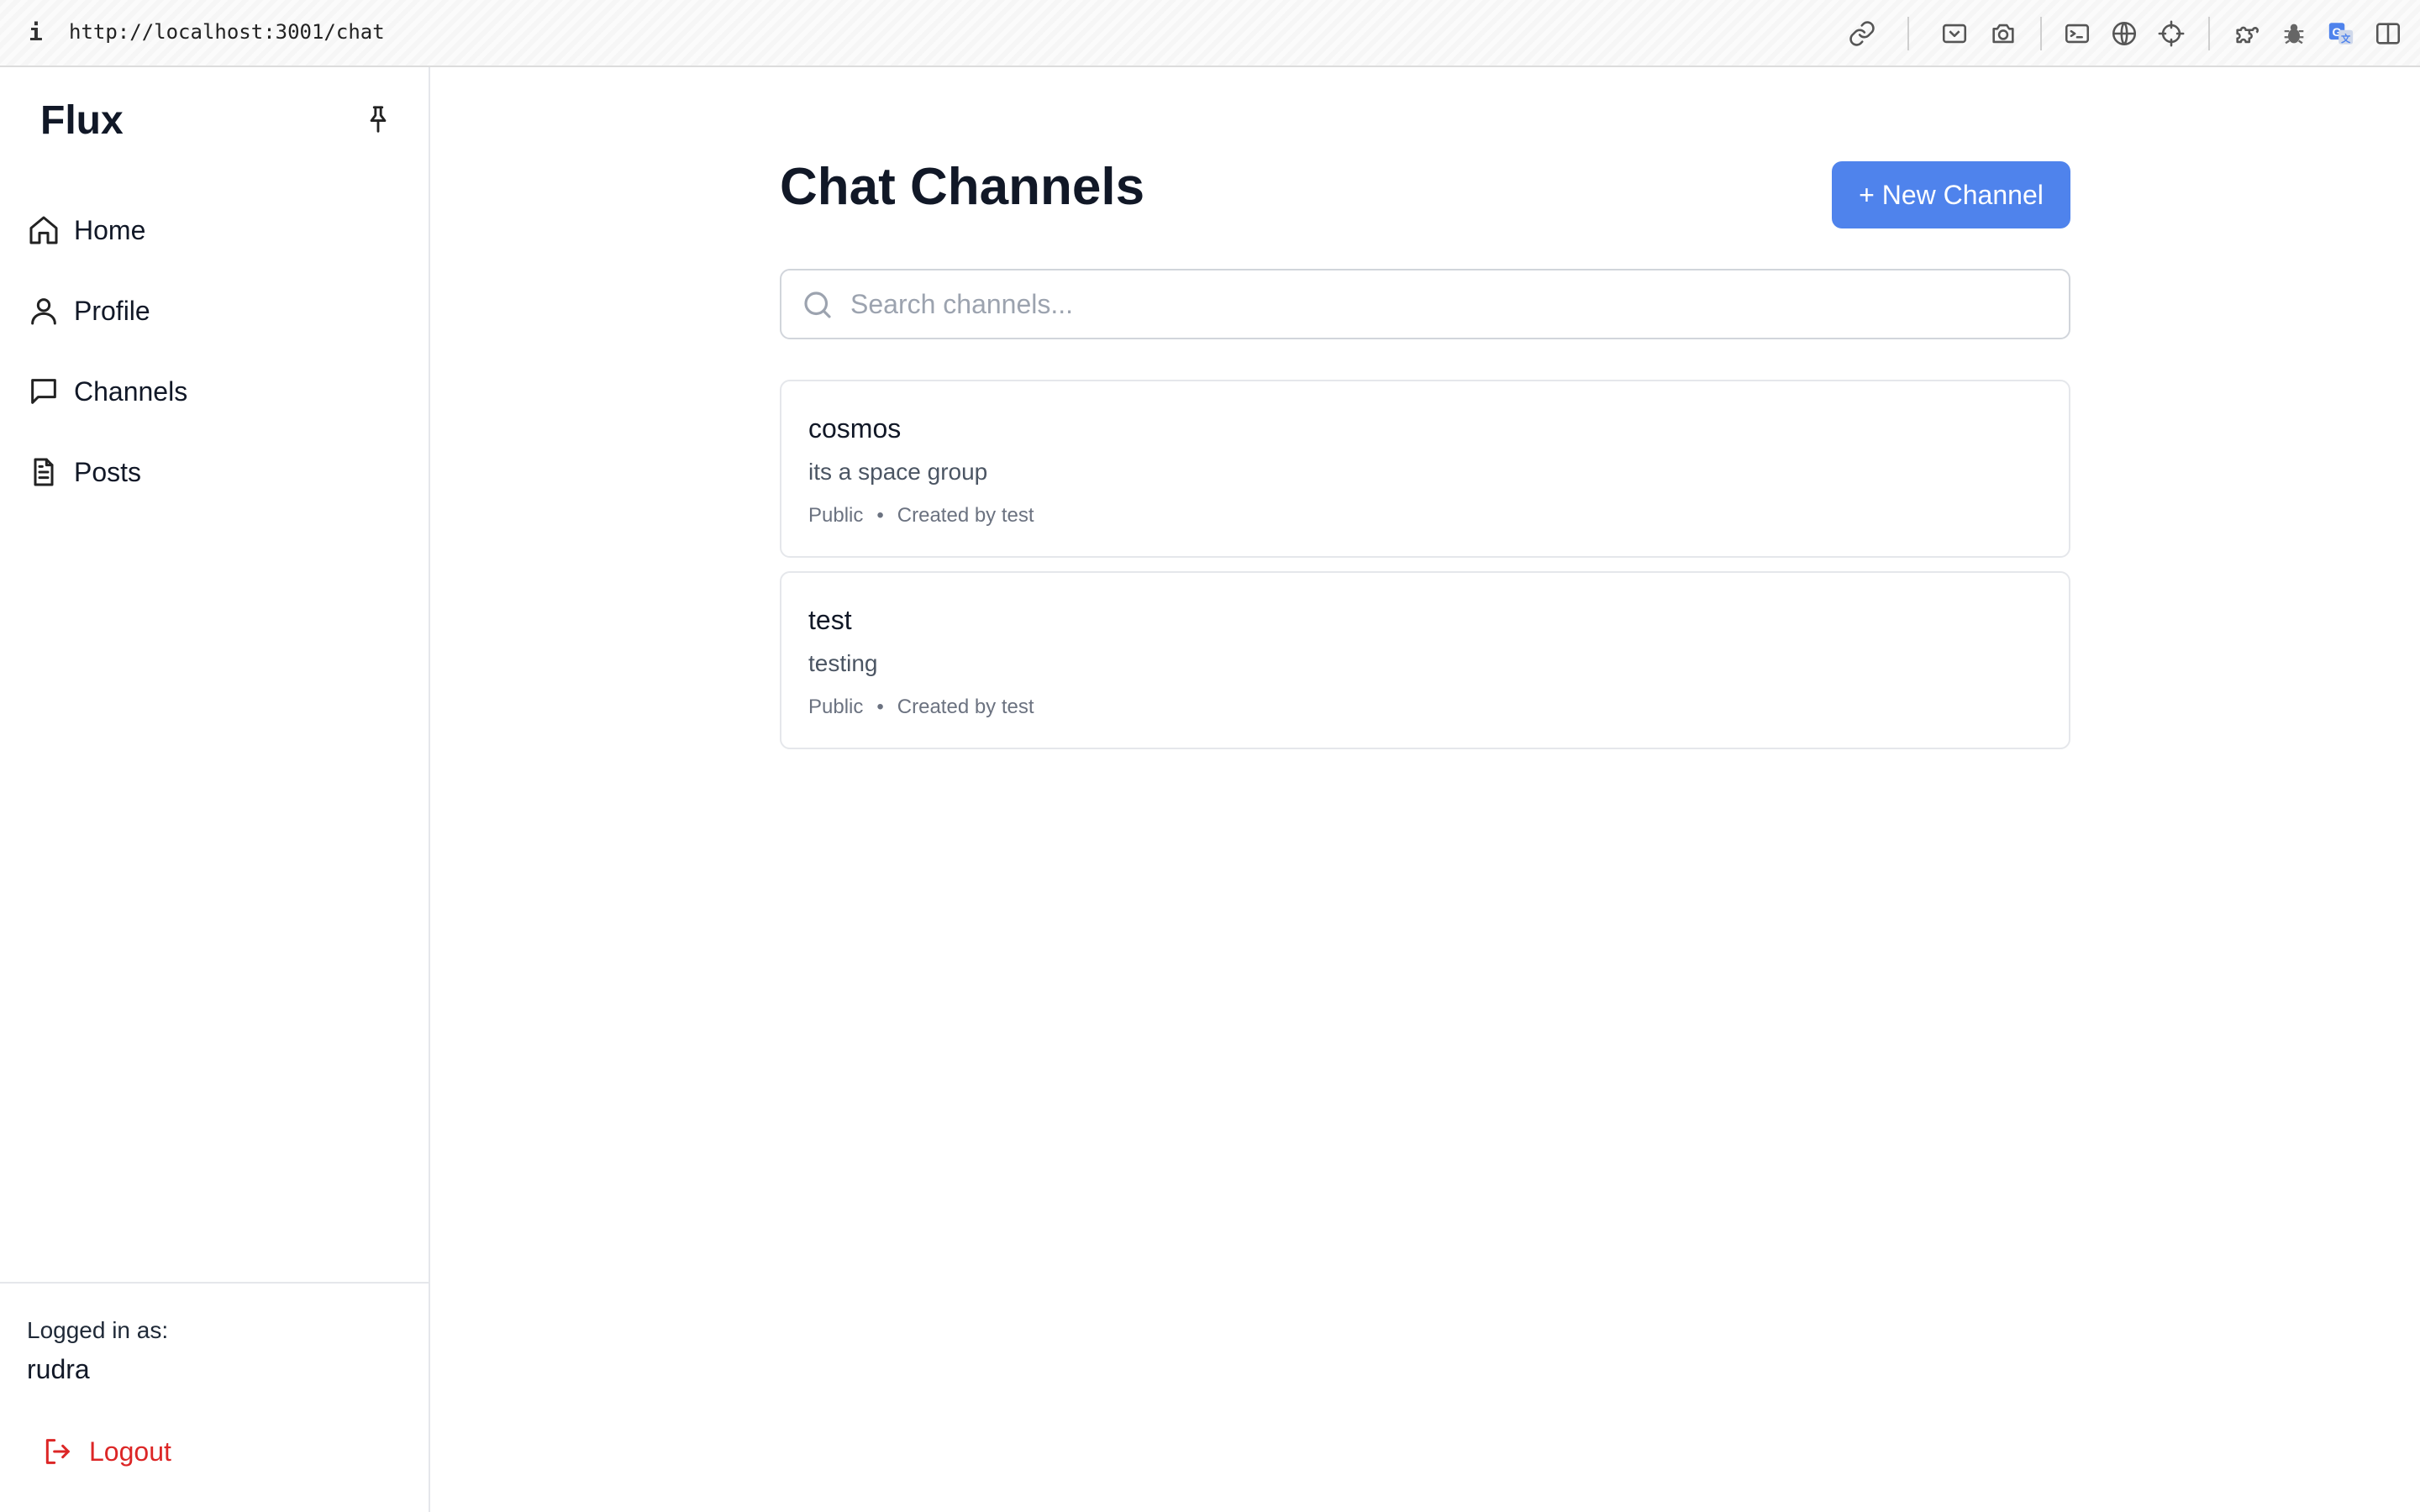 The height and width of the screenshot is (1512, 2420). I want to click on channel-name: cosmos, so click(855, 428).